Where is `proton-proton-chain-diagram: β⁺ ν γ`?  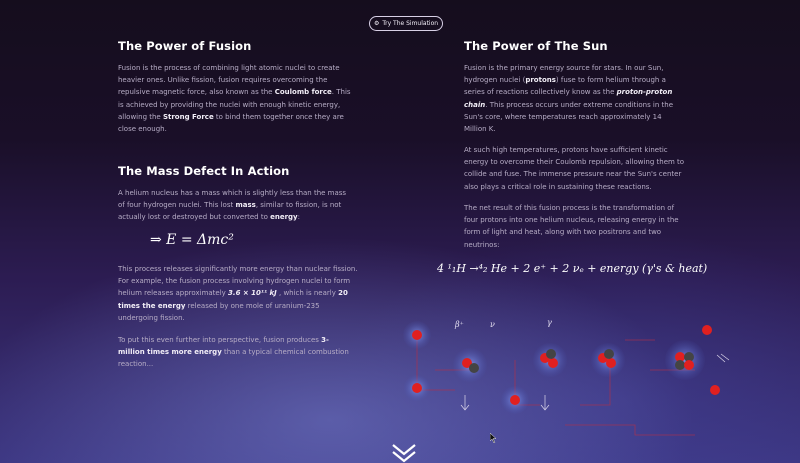
proton-proton-chain-diagram: β⁺ ν γ is located at coordinates (566, 377).